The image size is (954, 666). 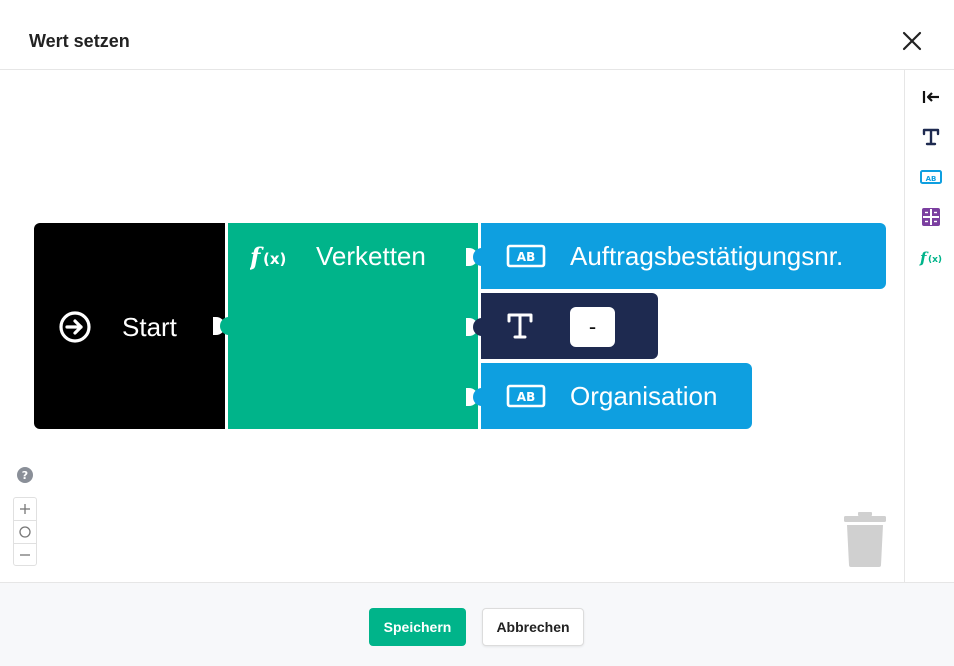 I want to click on dialog-footer: Speichern Abbrechen, so click(x=477, y=624).